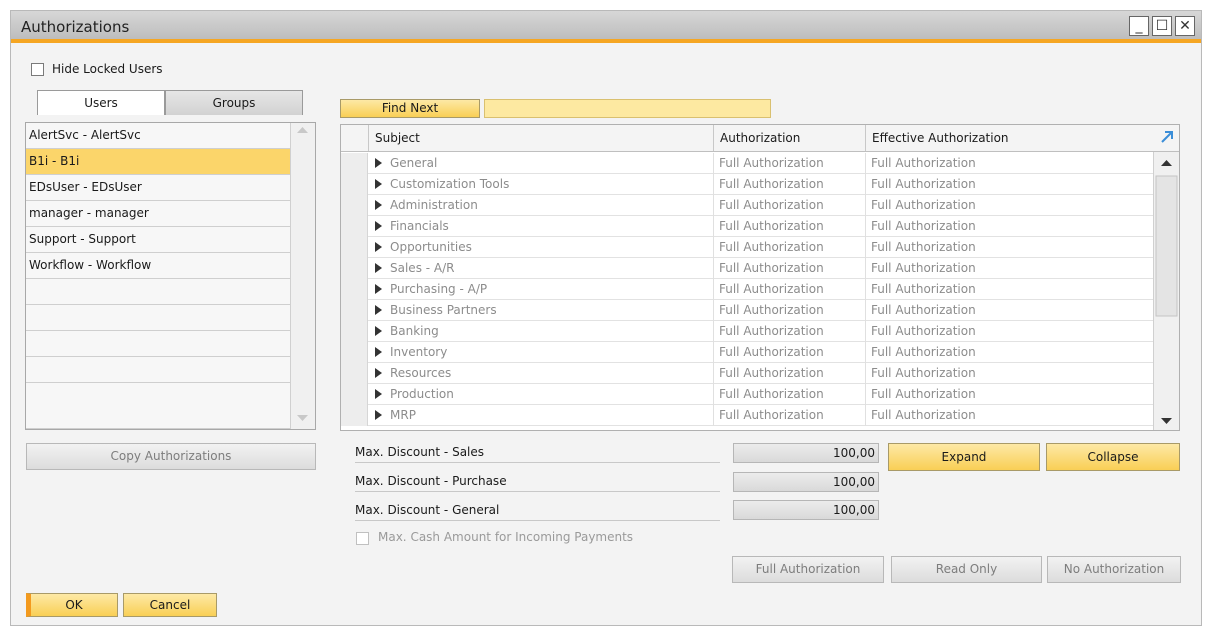  Describe the element at coordinates (158, 240) in the screenshot. I see `list-item: Support - Support` at that location.